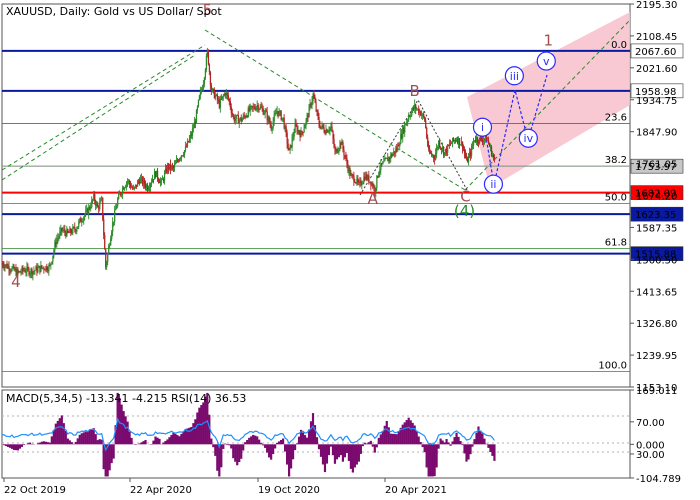  What do you see at coordinates (373, 199) in the screenshot?
I see `wave-label: A` at bounding box center [373, 199].